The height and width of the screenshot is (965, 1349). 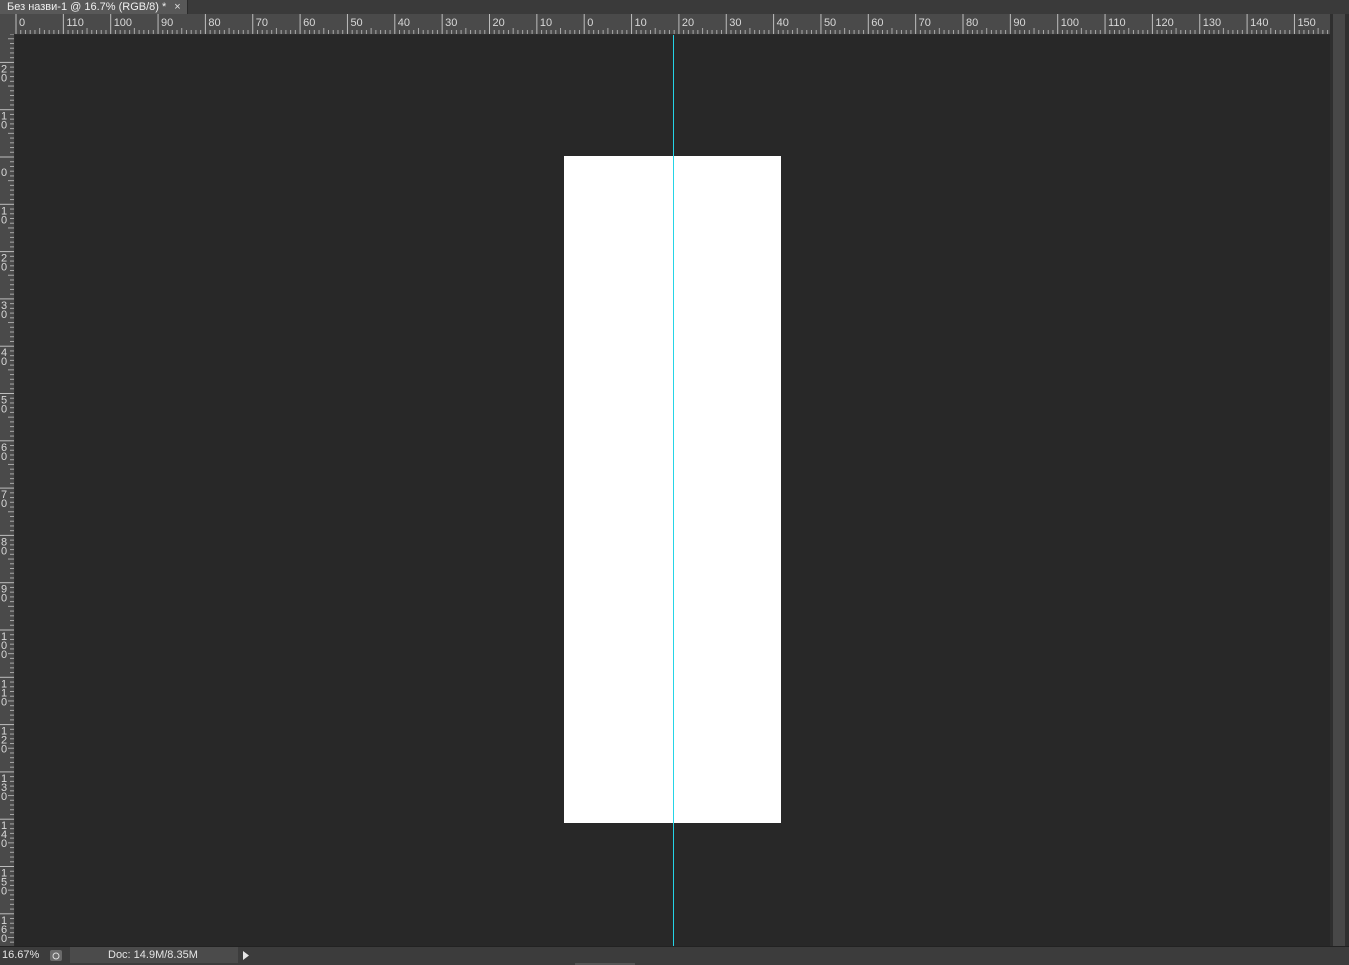 What do you see at coordinates (1212, 23) in the screenshot?
I see `ruler-label: 130` at bounding box center [1212, 23].